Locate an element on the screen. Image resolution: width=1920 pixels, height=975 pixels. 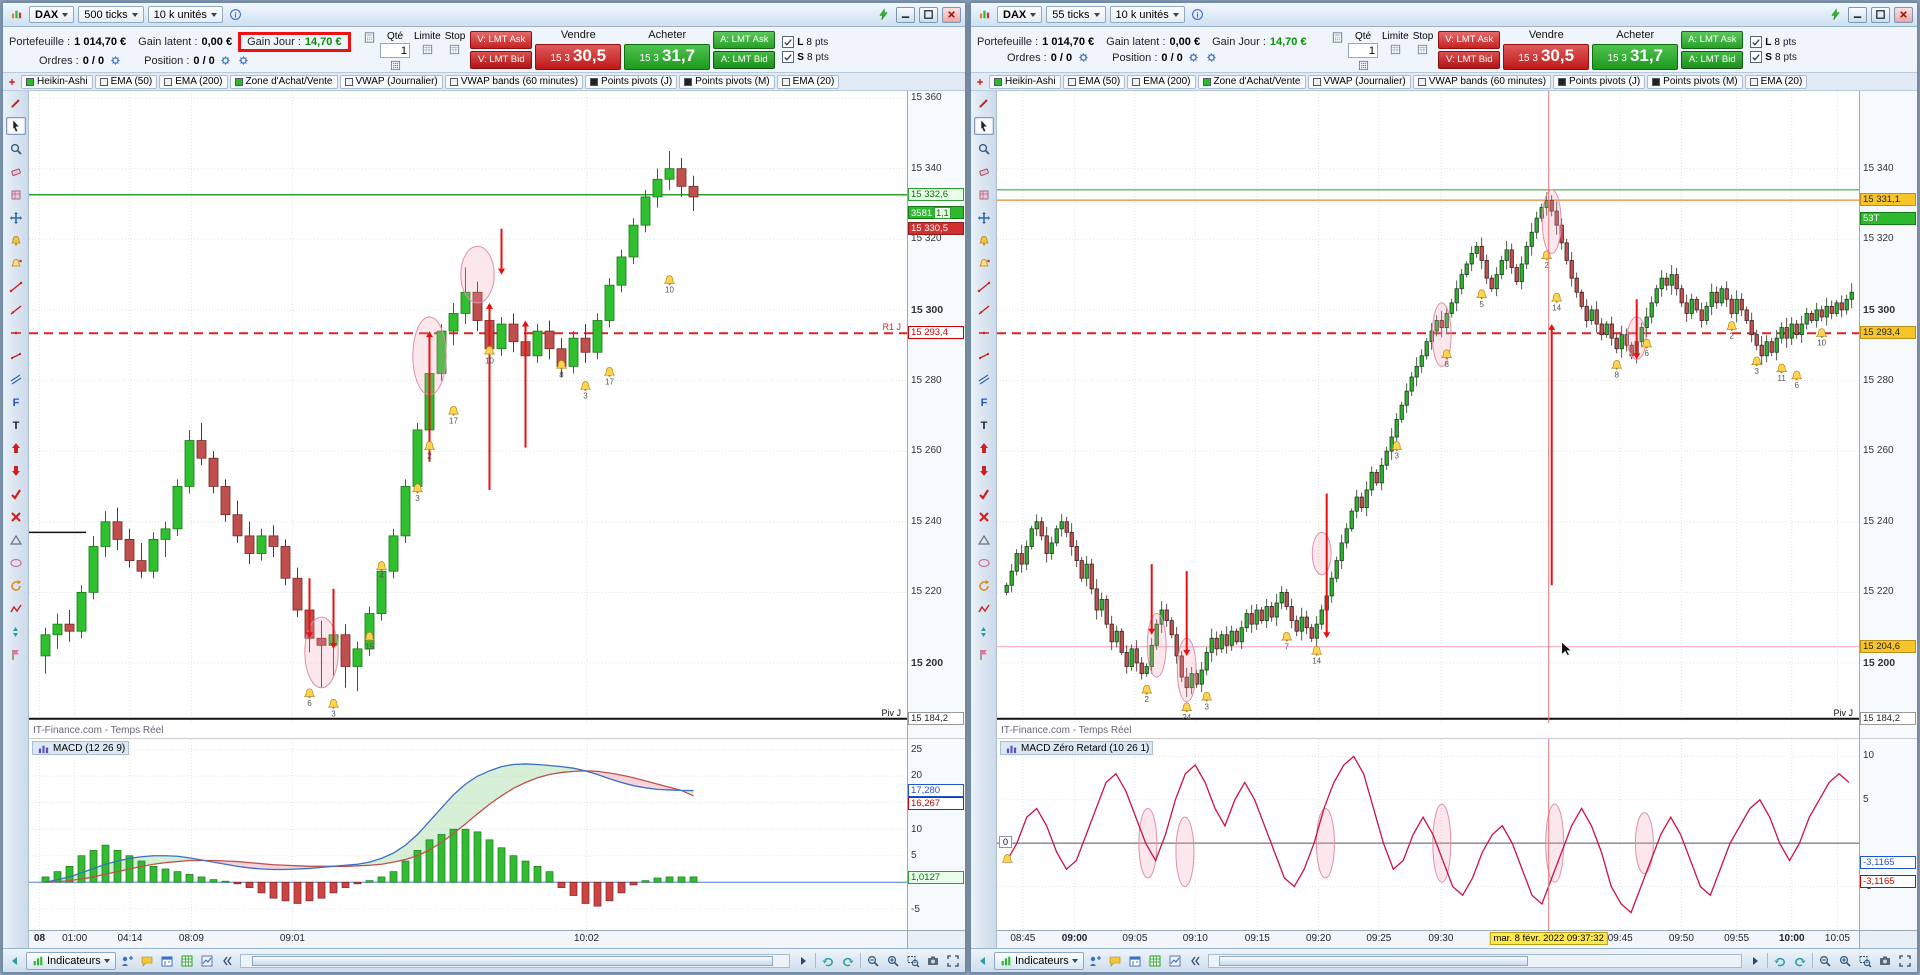
fibonacci-tool: F is located at coordinates (984, 402).